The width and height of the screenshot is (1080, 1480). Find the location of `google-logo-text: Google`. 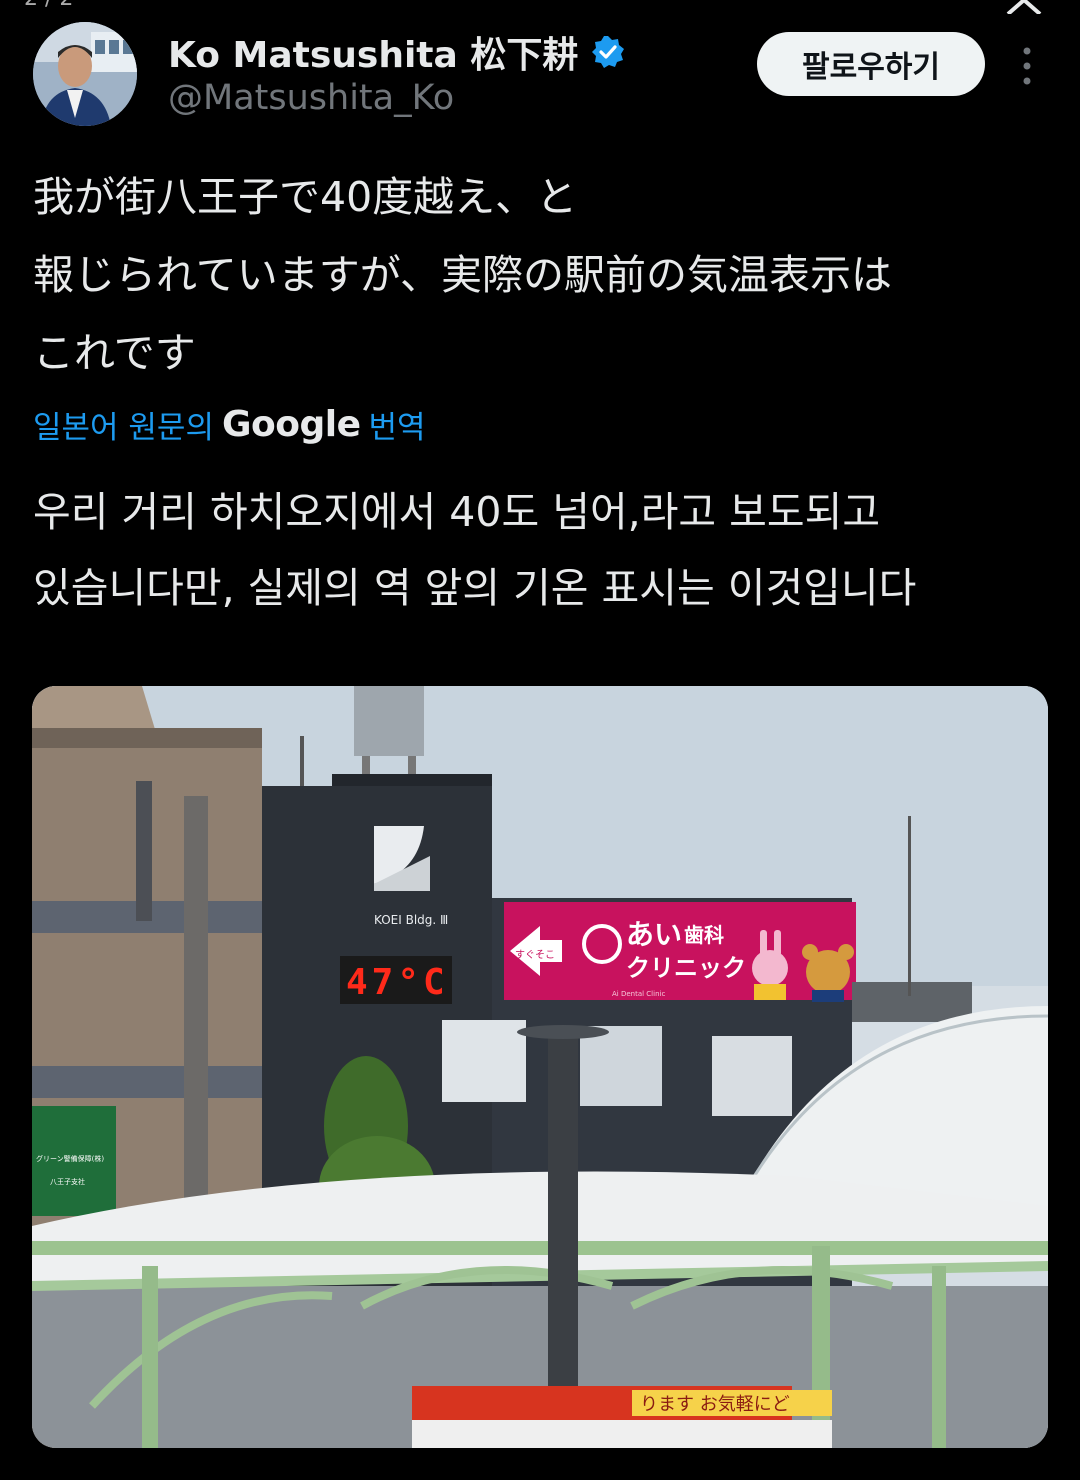

google-logo-text: Google is located at coordinates (291, 424).